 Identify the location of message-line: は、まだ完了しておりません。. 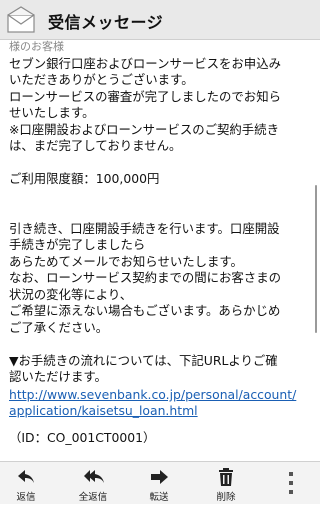
(95, 145).